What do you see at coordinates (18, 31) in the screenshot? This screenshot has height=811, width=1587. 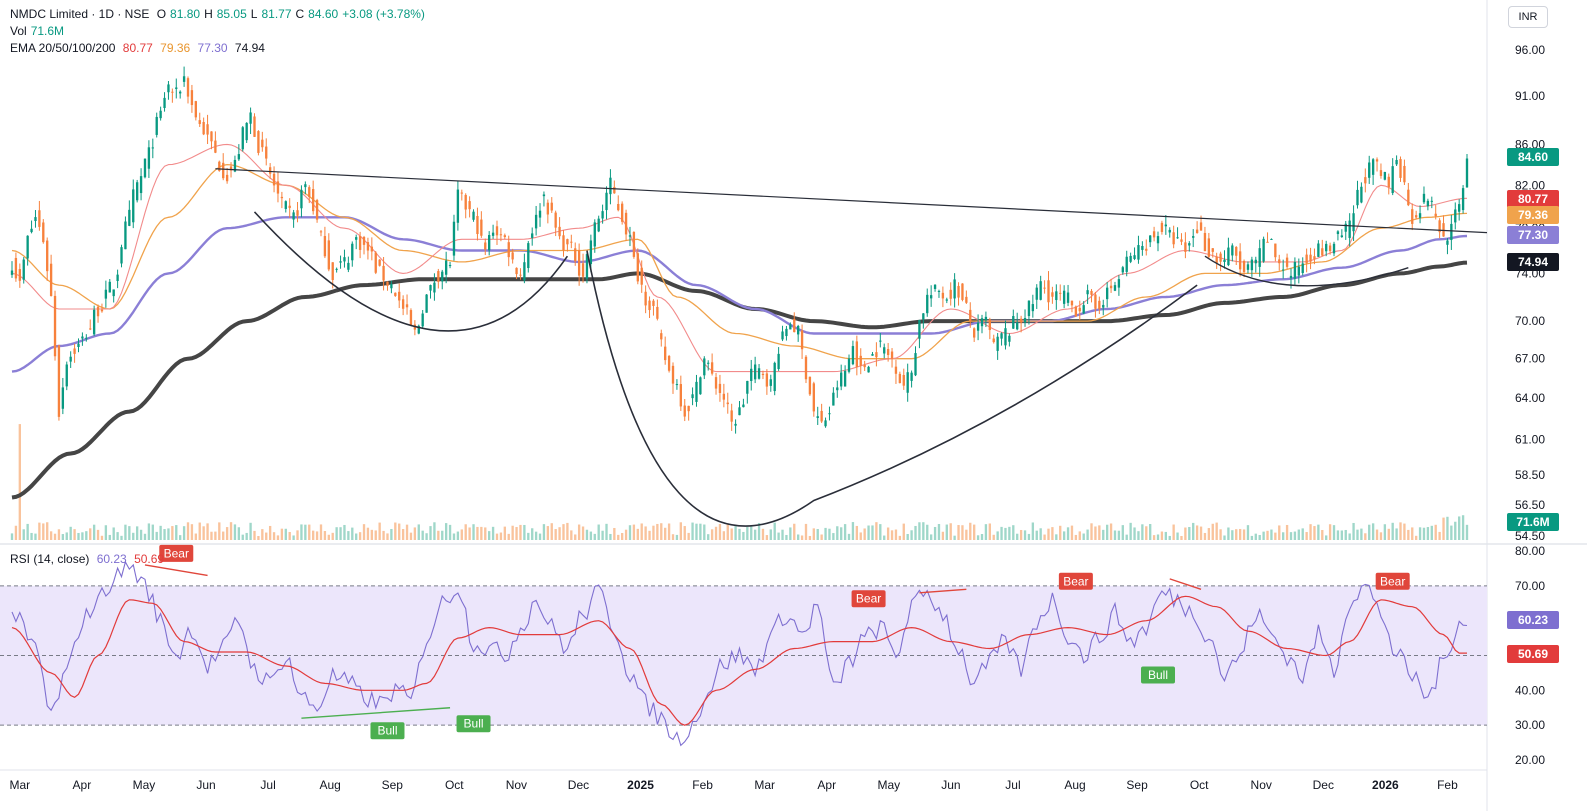 I see `volume-label: Vol` at bounding box center [18, 31].